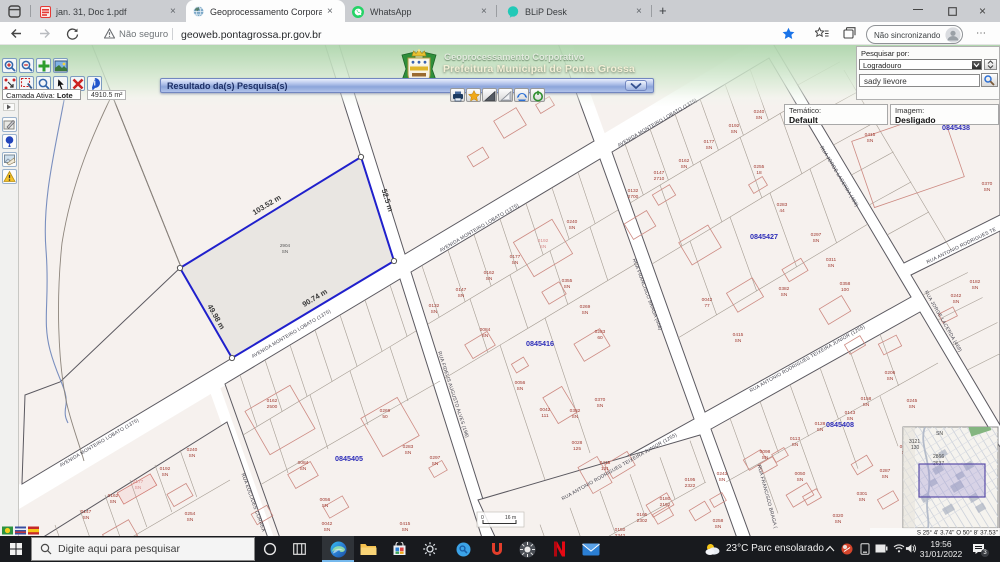 The width and height of the screenshot is (1000, 562). What do you see at coordinates (975, 282) in the screenshot?
I see `svg-text: 0182` at bounding box center [975, 282].